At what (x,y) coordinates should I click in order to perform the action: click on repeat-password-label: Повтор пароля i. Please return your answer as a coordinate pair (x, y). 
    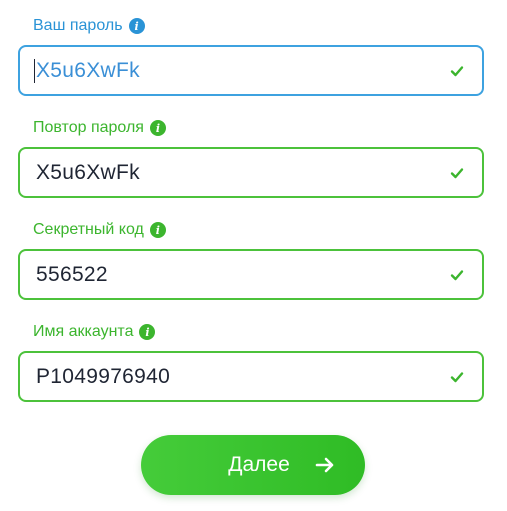
    Looking at the image, I should click on (99, 128).